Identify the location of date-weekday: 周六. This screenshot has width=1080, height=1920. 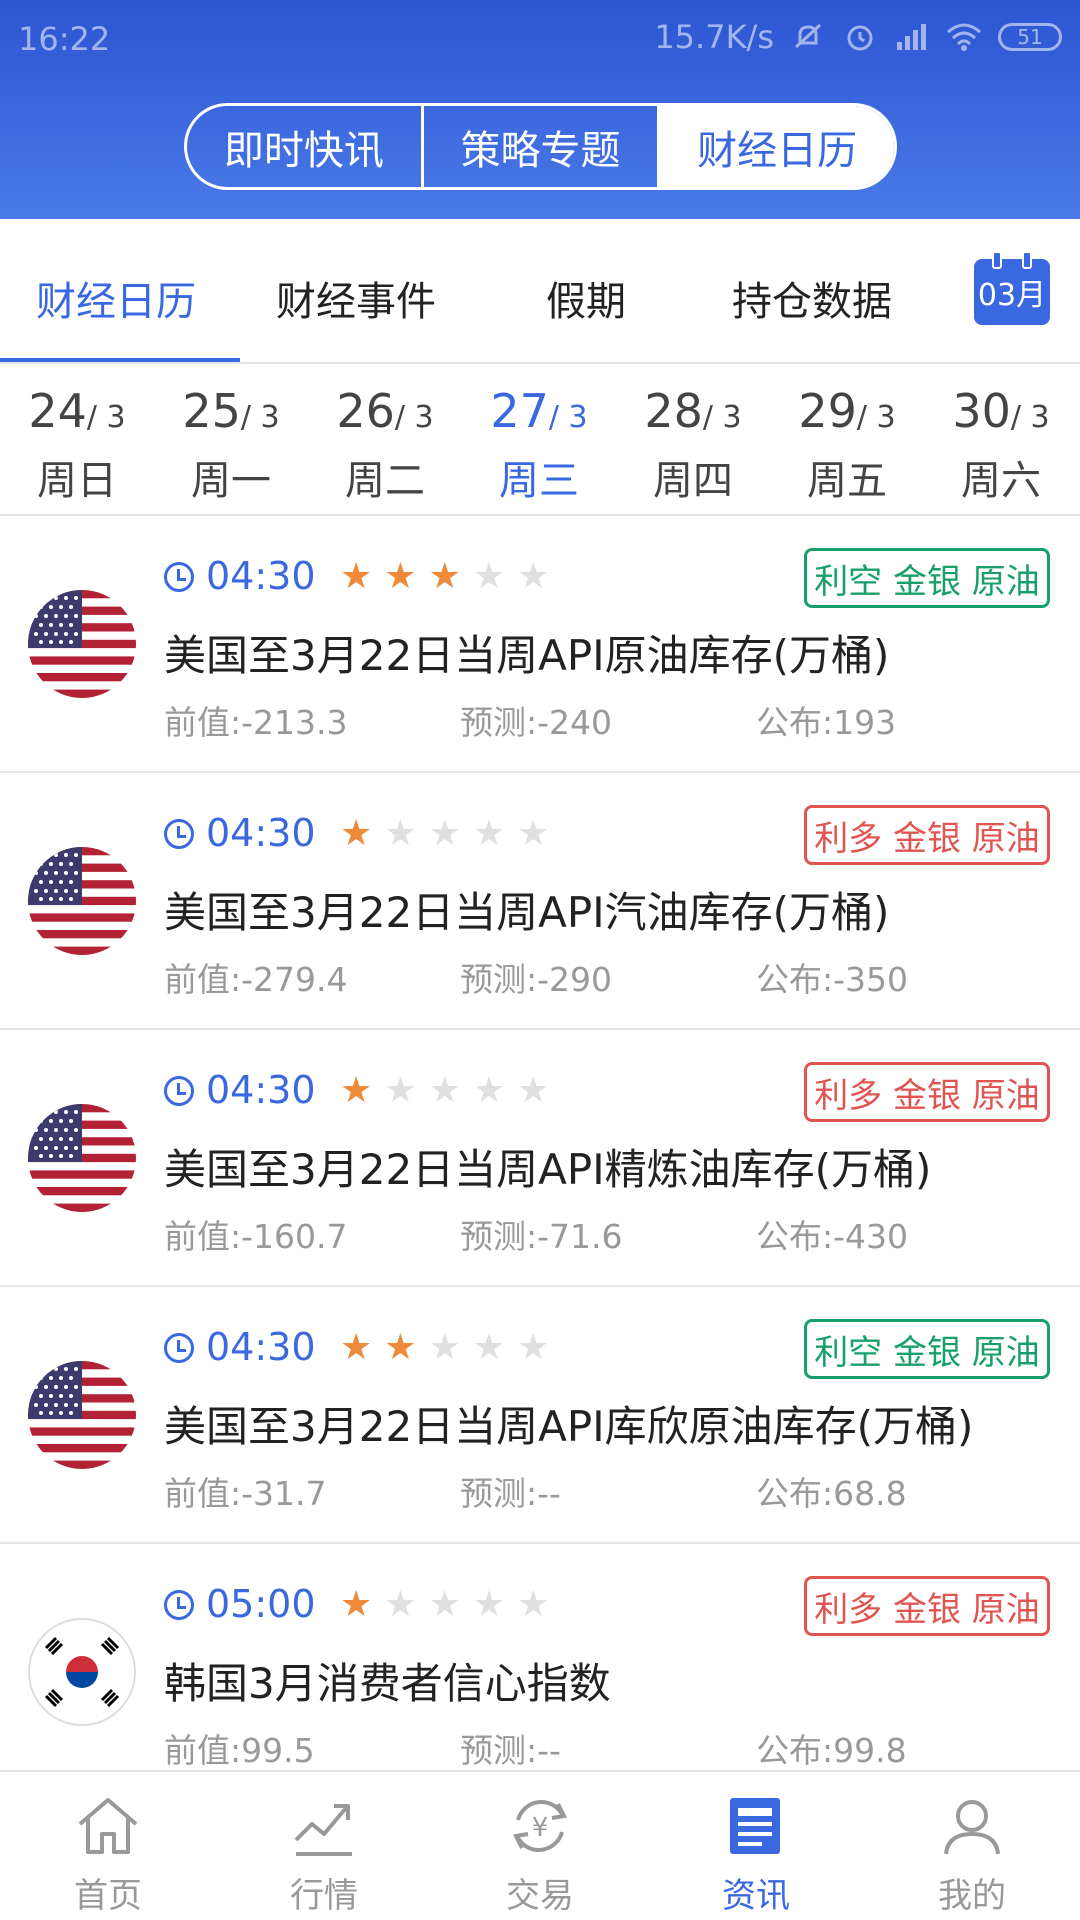
(1001, 481).